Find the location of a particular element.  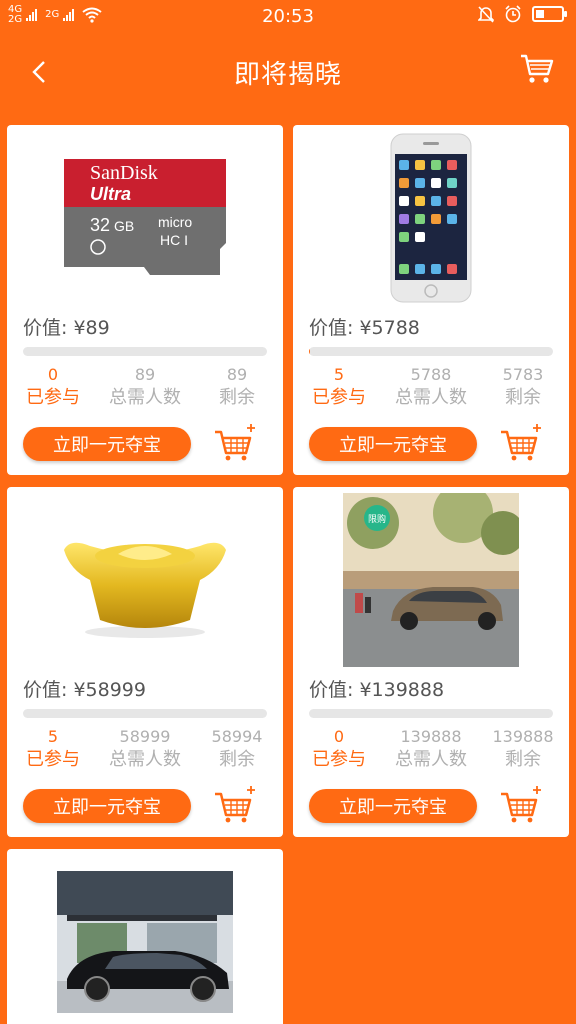

battery-icon is located at coordinates (549, 14).